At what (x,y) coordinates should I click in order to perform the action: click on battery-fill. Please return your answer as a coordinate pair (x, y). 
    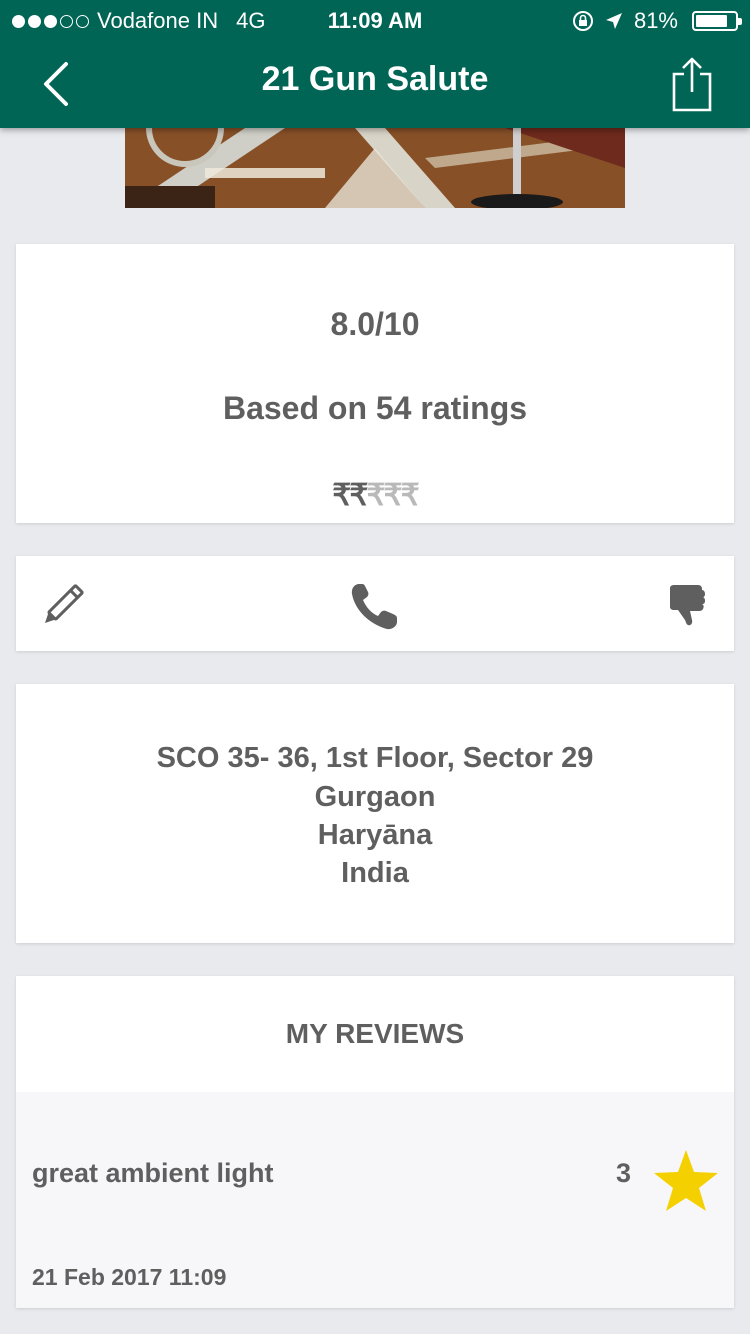
    Looking at the image, I should click on (711, 21).